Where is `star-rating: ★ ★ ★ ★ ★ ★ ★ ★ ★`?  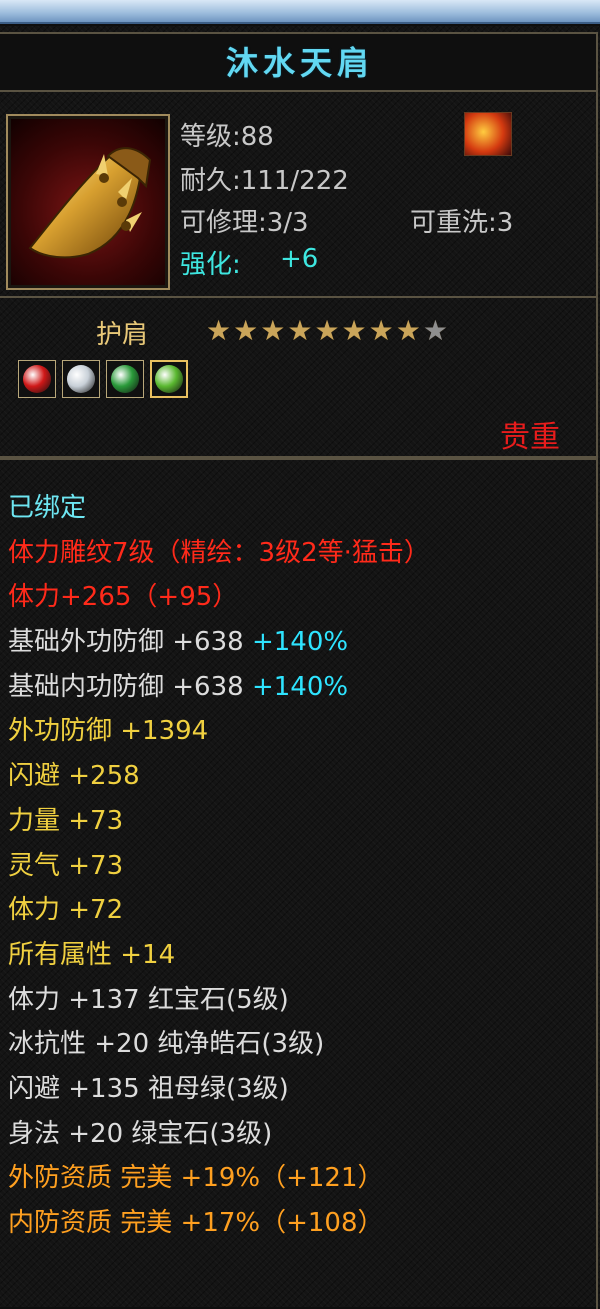
star-rating: ★ ★ ★ ★ ★ ★ ★ ★ ★ is located at coordinates (327, 331).